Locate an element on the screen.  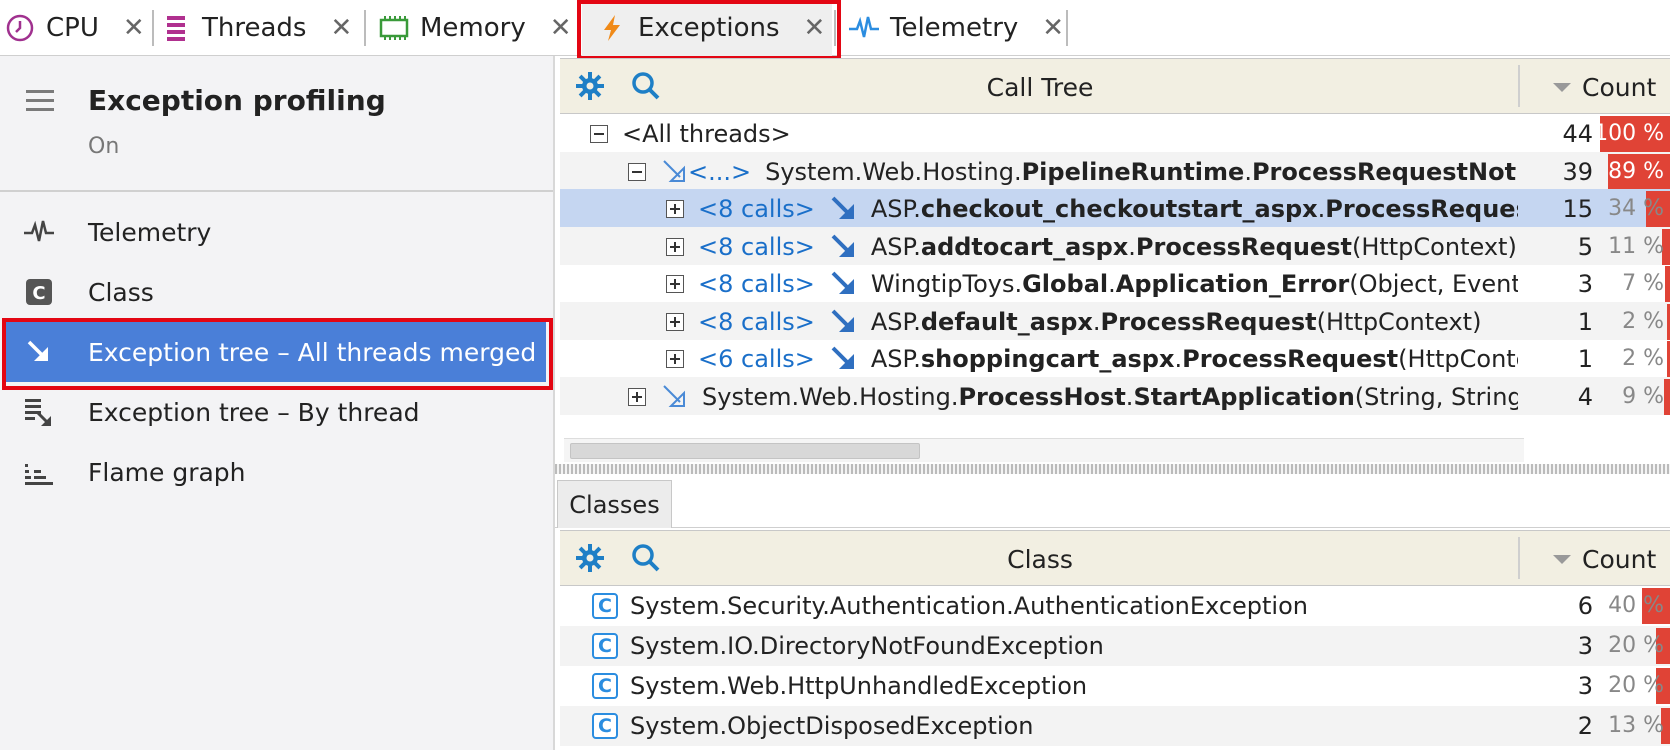
method-name-part: (HttpConte is located at coordinates (1458, 359).